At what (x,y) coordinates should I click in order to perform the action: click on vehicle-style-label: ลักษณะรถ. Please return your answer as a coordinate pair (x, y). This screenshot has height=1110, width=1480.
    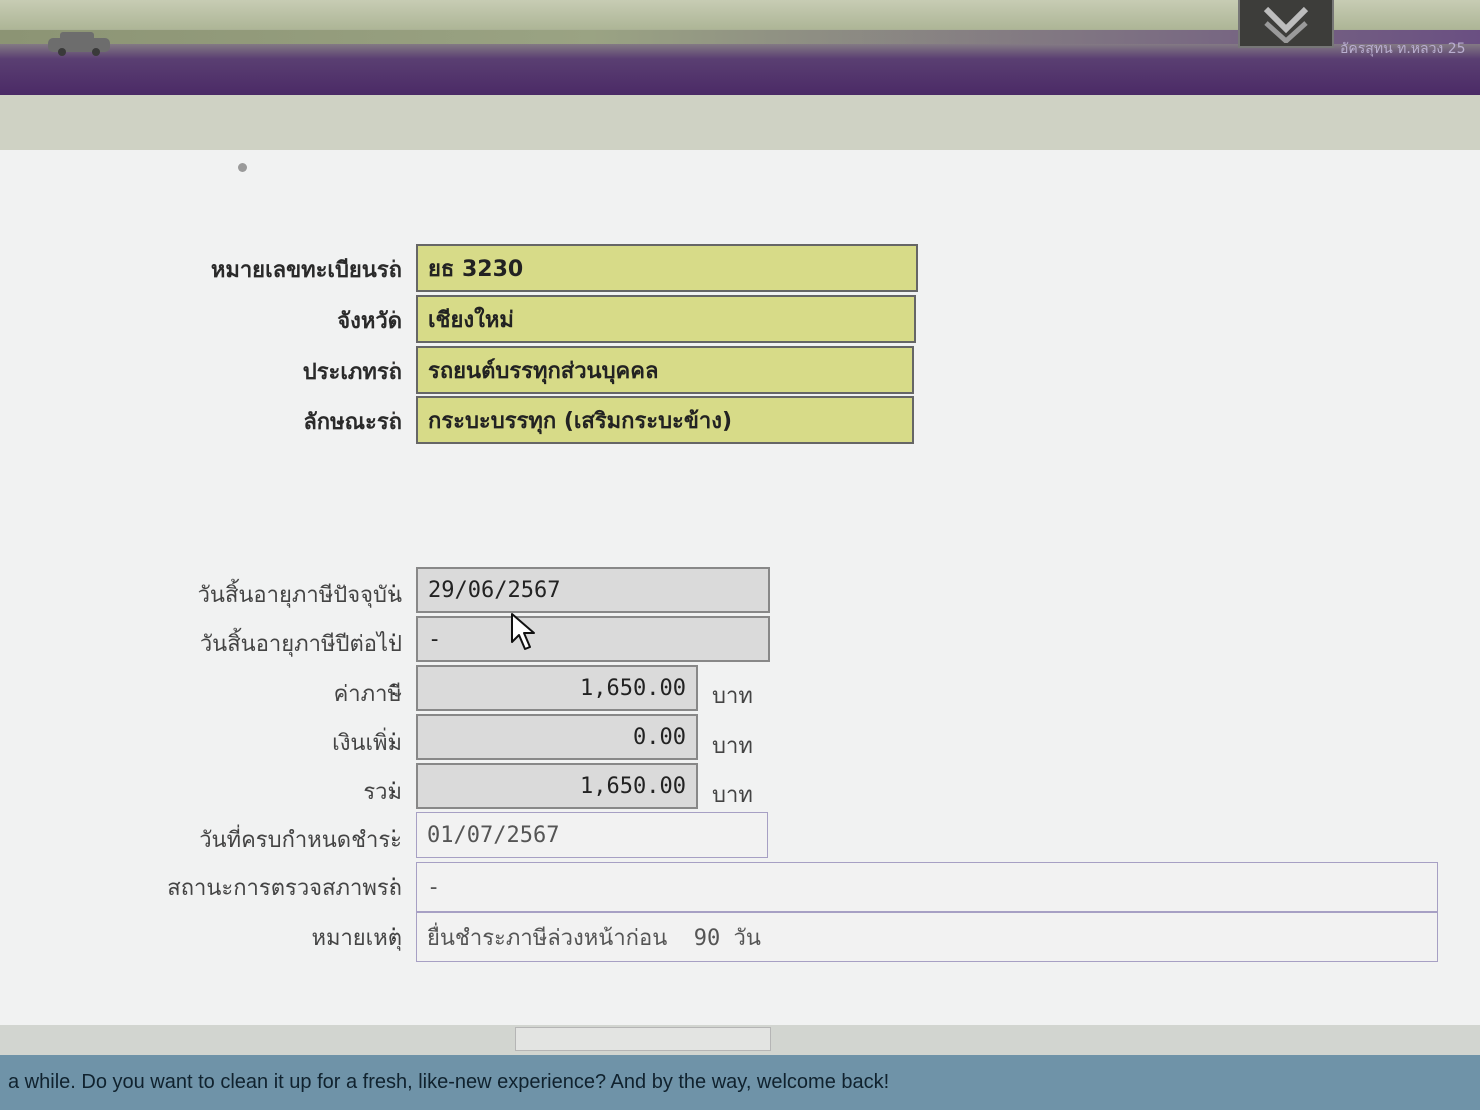
    Looking at the image, I should click on (352, 422).